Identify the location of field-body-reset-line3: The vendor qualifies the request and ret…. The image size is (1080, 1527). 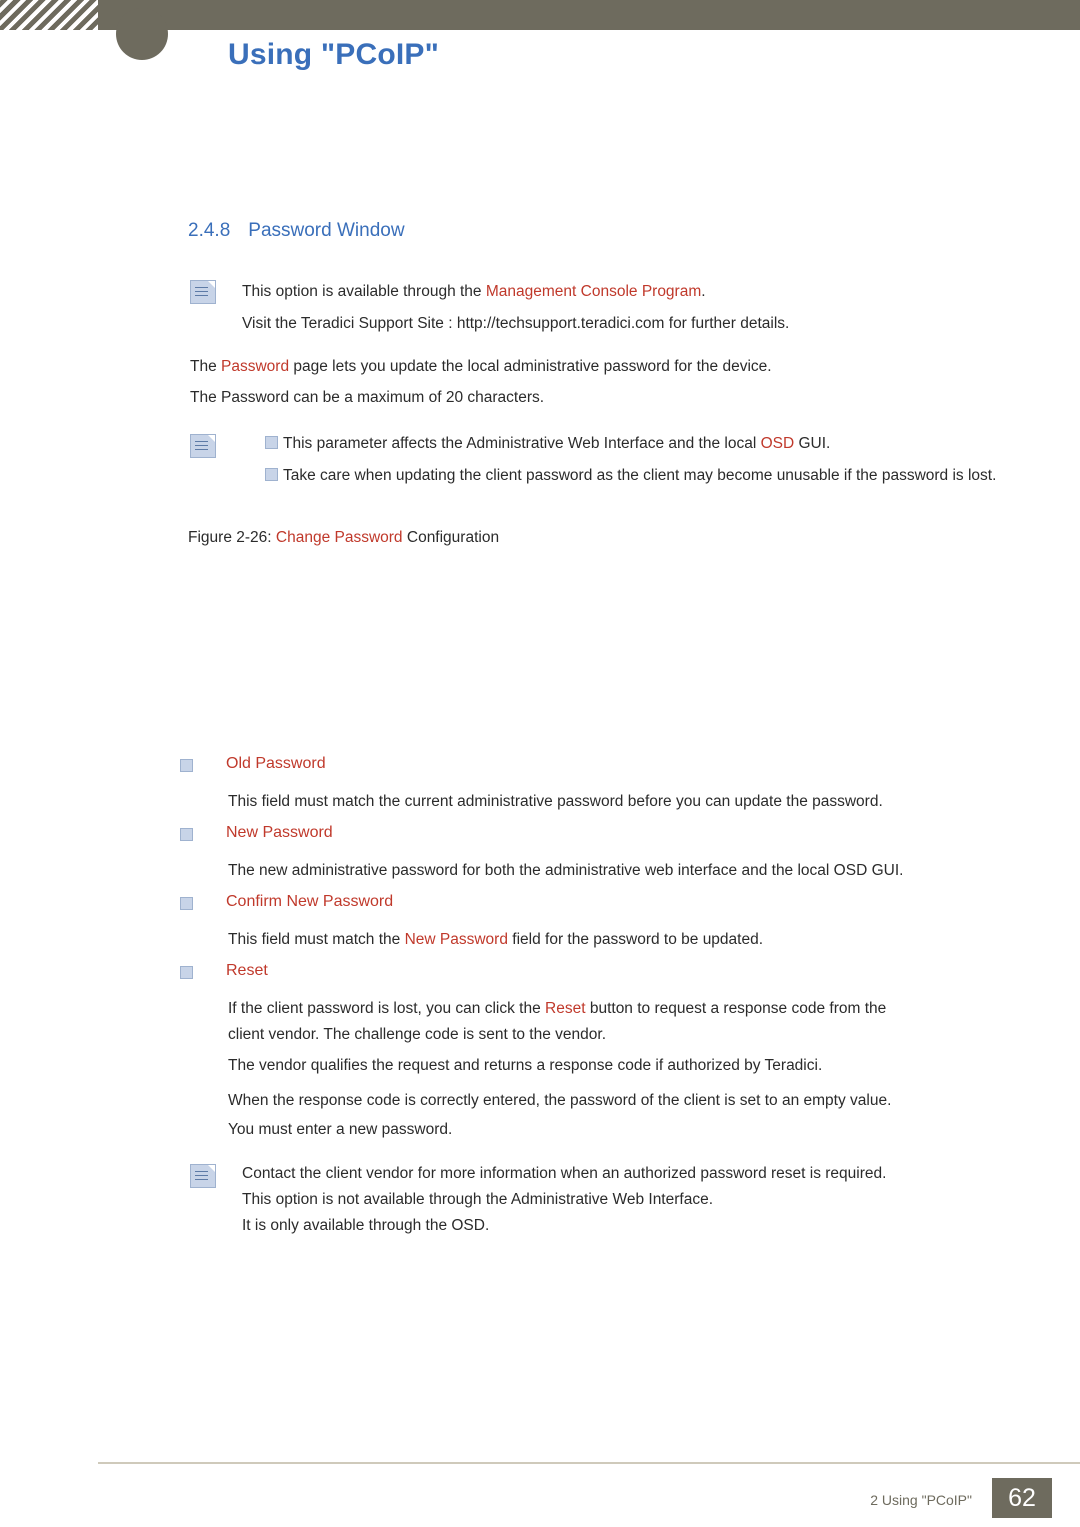
(525, 1065).